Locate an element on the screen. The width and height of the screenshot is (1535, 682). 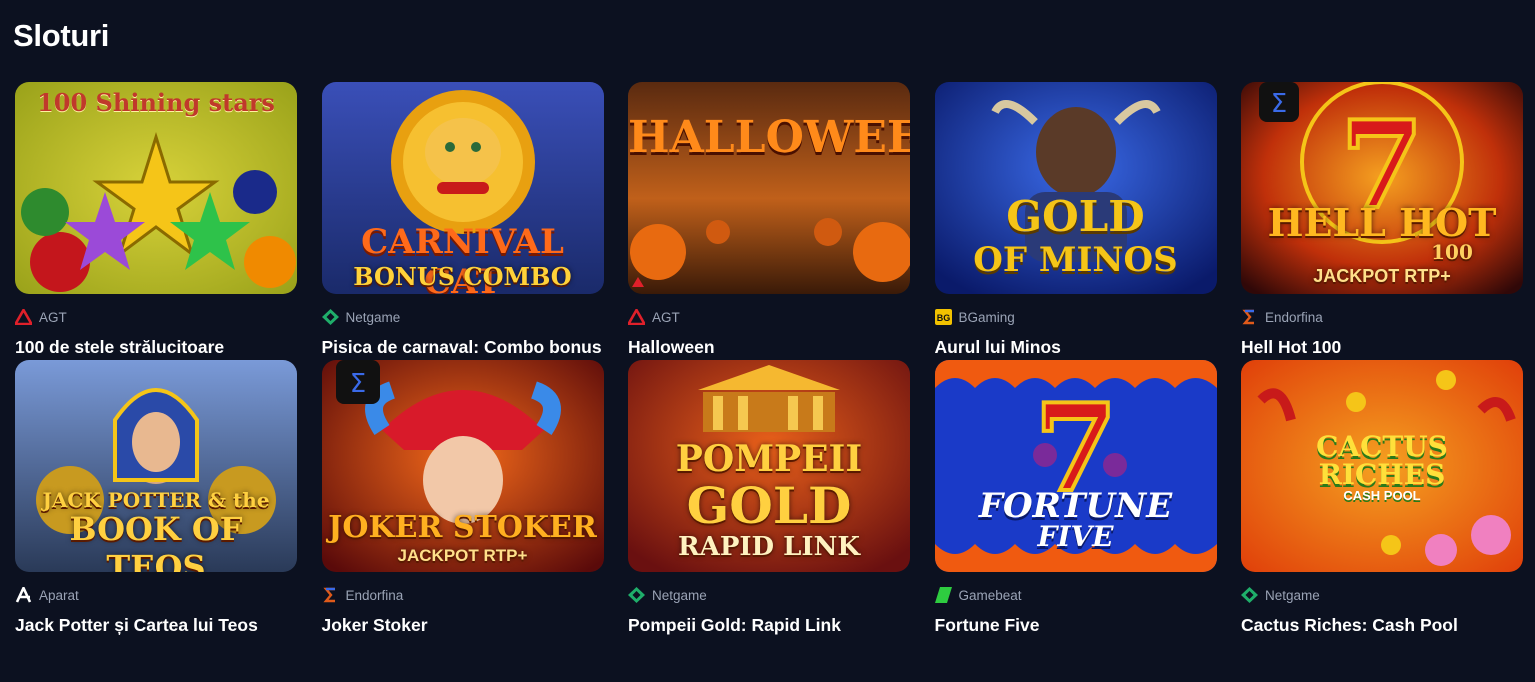
art-subtitle: BONUS COMBO is located at coordinates (462, 276).